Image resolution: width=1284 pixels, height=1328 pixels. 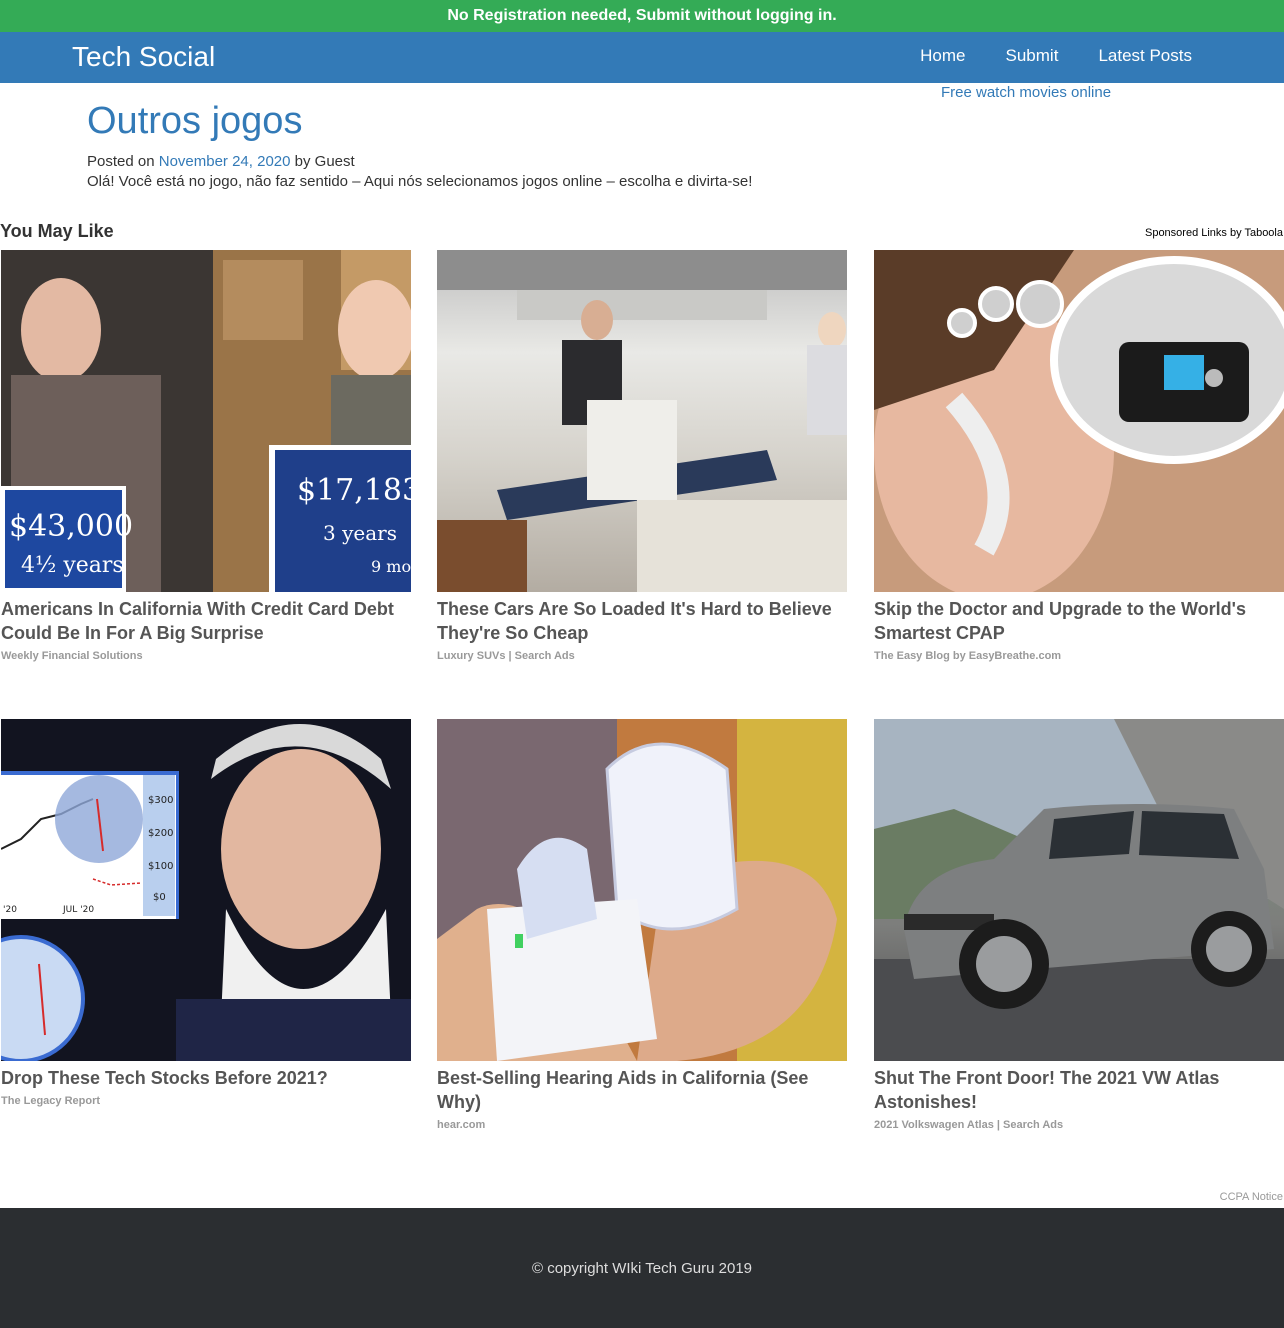 I want to click on chart-tick-20: '20, so click(x=10, y=910).